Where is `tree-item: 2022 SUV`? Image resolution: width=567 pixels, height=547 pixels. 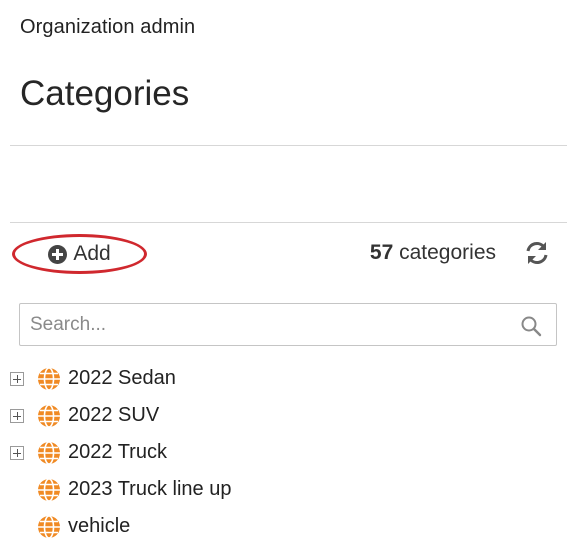 tree-item: 2022 SUV is located at coordinates (280, 415).